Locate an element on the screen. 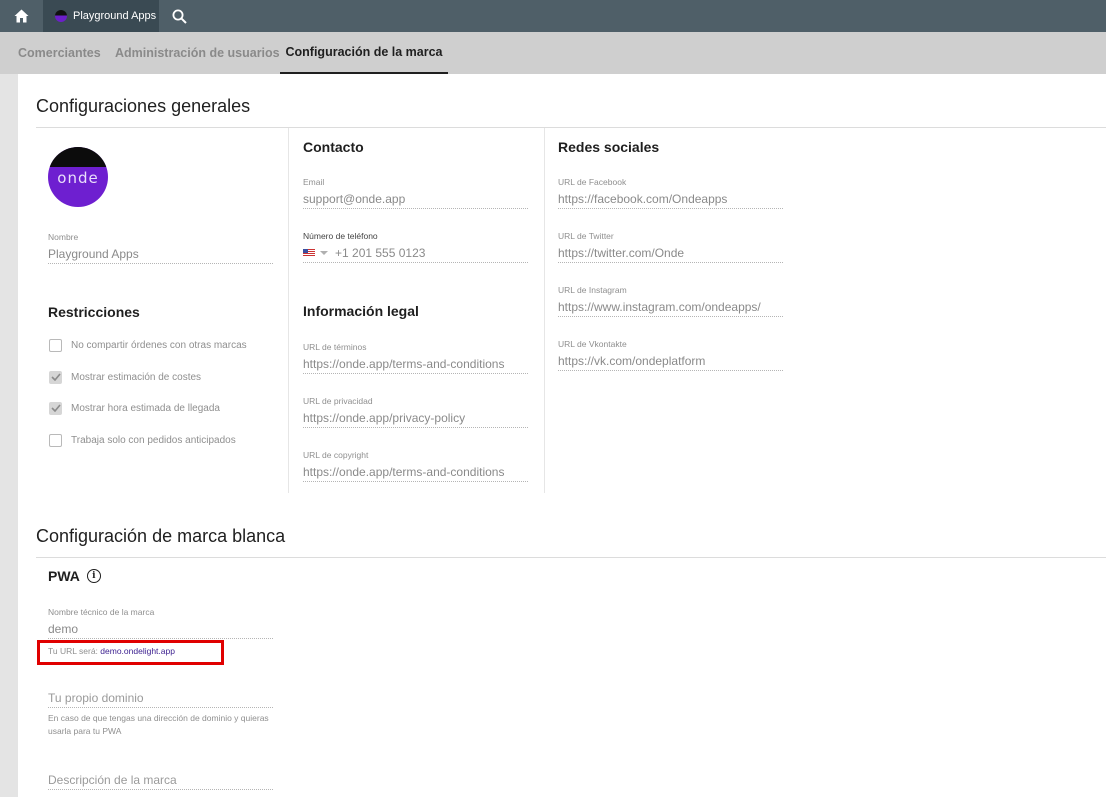  checkbox-label: Mostrar hora estimada de llegada is located at coordinates (145, 408).